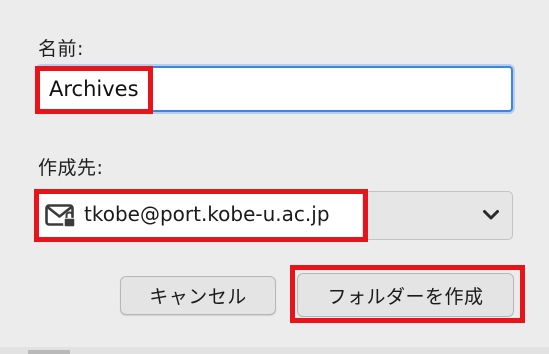 Image resolution: width=549 pixels, height=354 pixels. What do you see at coordinates (275, 89) in the screenshot?
I see `folder-name-input` at bounding box center [275, 89].